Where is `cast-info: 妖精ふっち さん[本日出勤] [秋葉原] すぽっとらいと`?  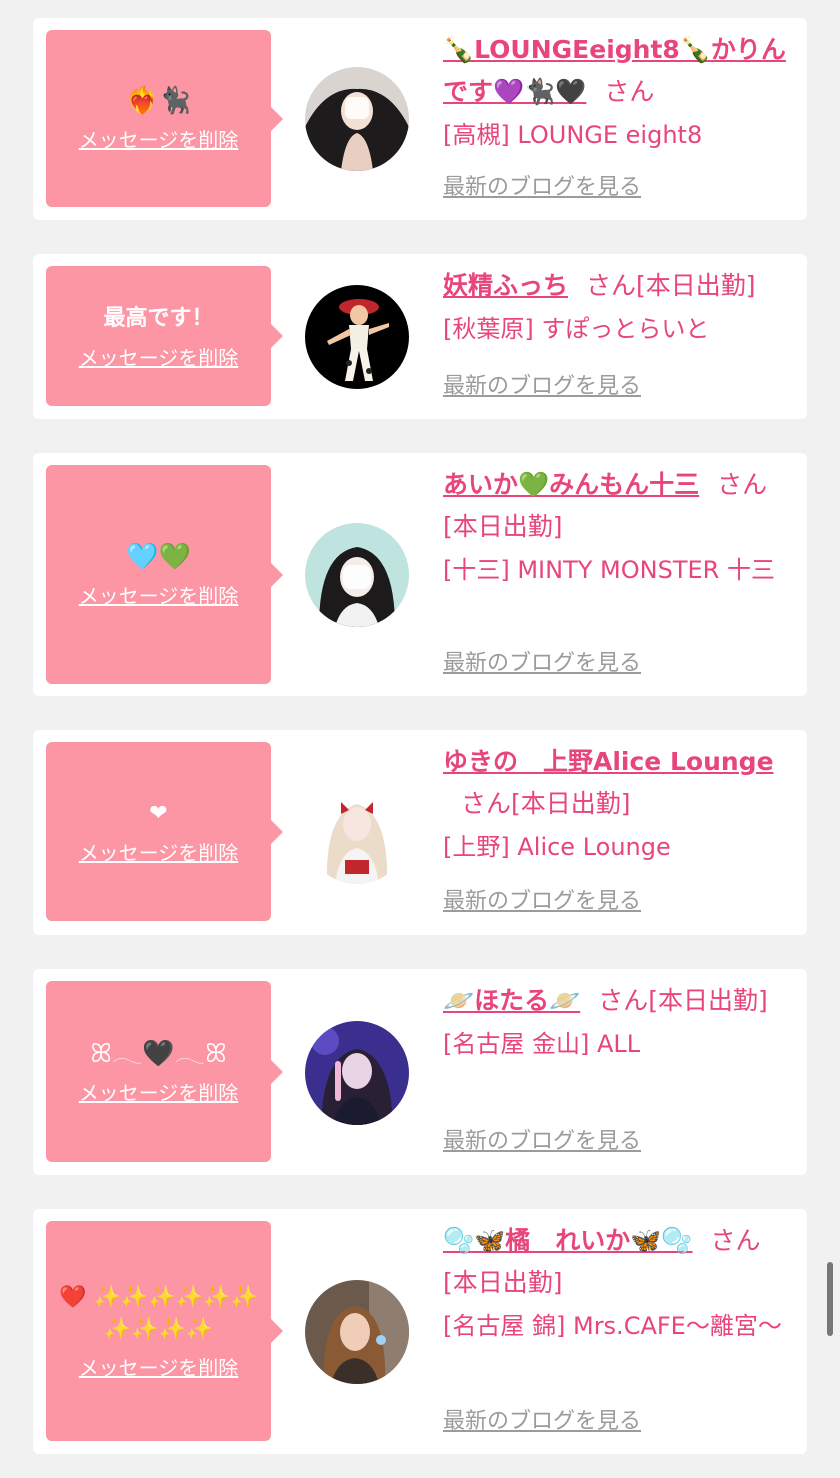
cast-info: 妖精ふっち さん[本日出勤] [秋葉原] すぽっとらいと is located at coordinates (619, 307).